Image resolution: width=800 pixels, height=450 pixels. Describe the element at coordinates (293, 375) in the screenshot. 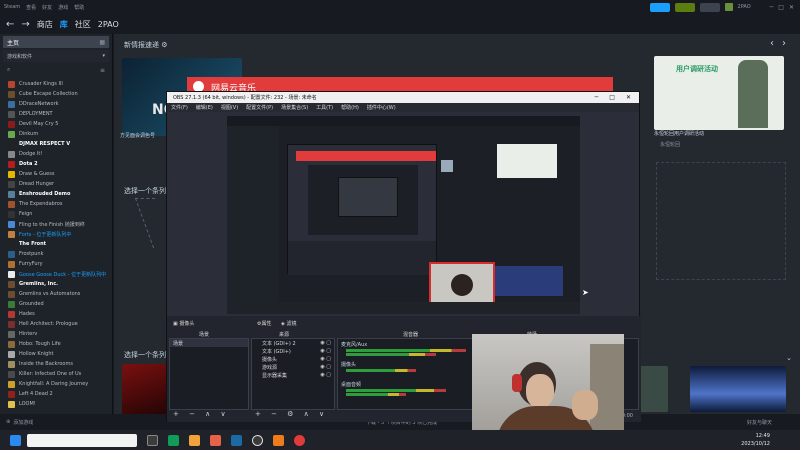

I see `source-item: 显示器采集 ◉ ▢` at that location.